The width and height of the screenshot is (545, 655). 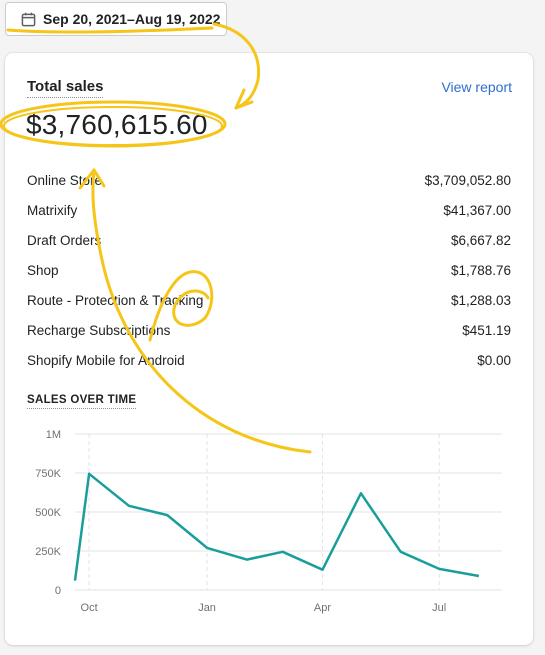 What do you see at coordinates (276, 526) in the screenshot?
I see `sales-series-line` at bounding box center [276, 526].